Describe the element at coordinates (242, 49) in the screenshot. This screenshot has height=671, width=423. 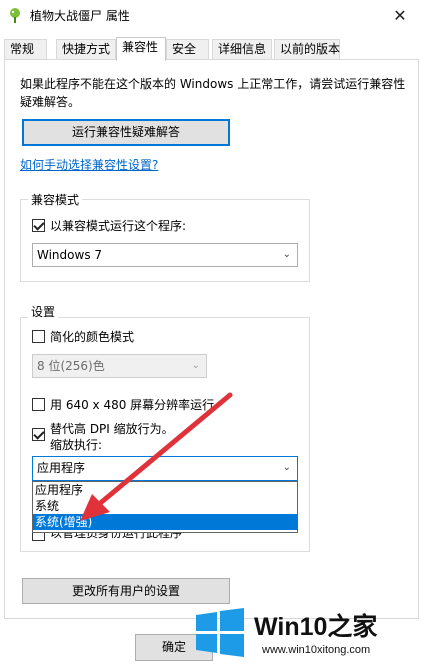
I see `tab-details: 详细信息` at that location.